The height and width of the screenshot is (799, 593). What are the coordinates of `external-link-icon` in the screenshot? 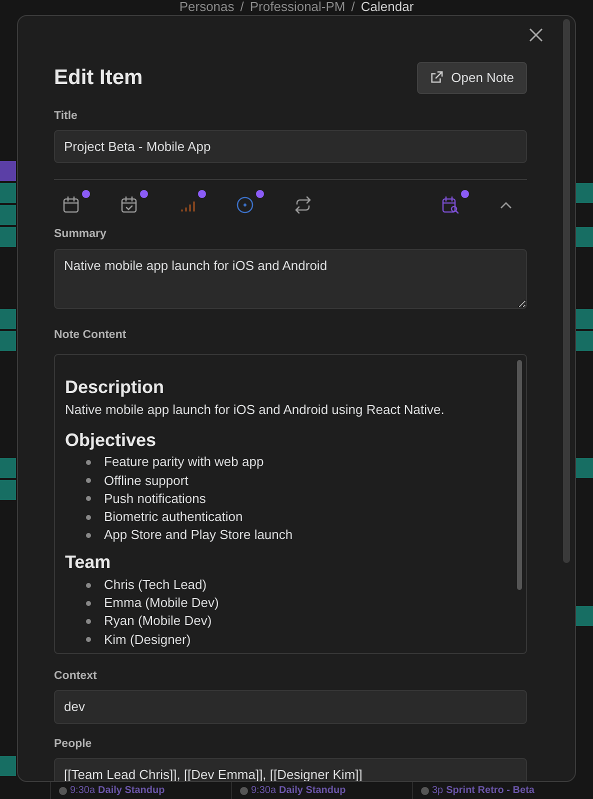 It's located at (437, 77).